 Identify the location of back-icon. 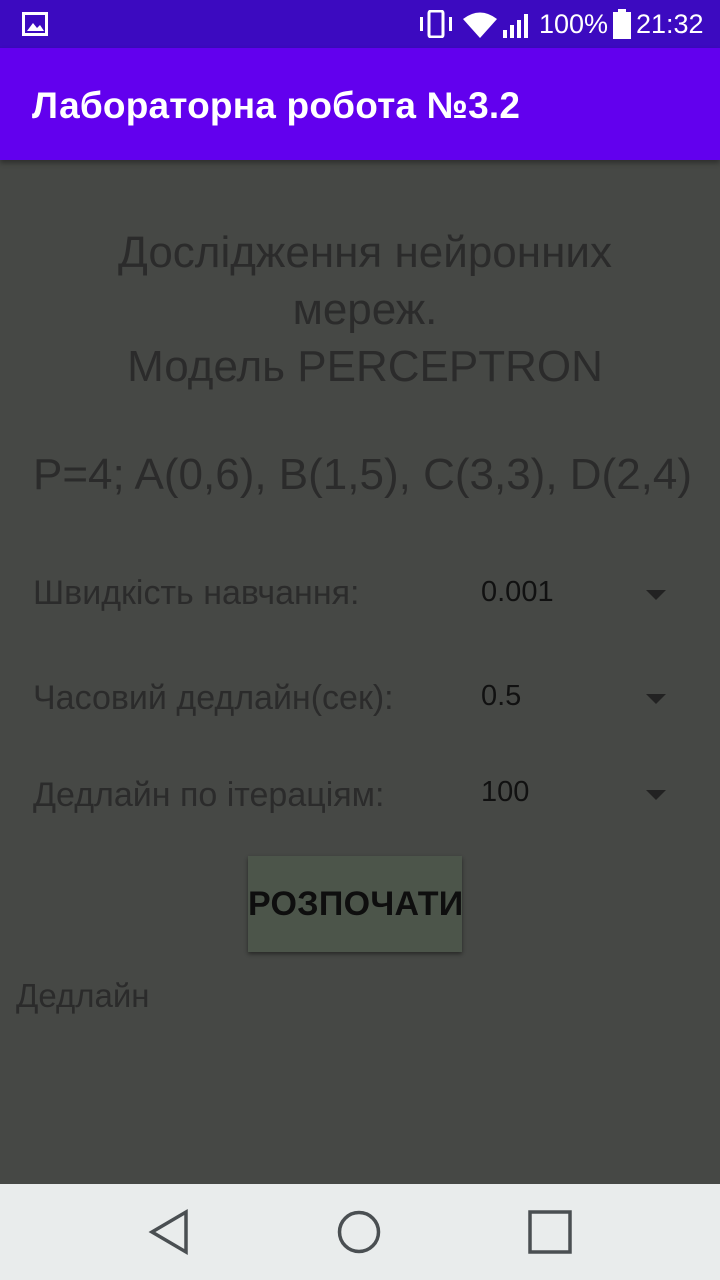
(172, 1232).